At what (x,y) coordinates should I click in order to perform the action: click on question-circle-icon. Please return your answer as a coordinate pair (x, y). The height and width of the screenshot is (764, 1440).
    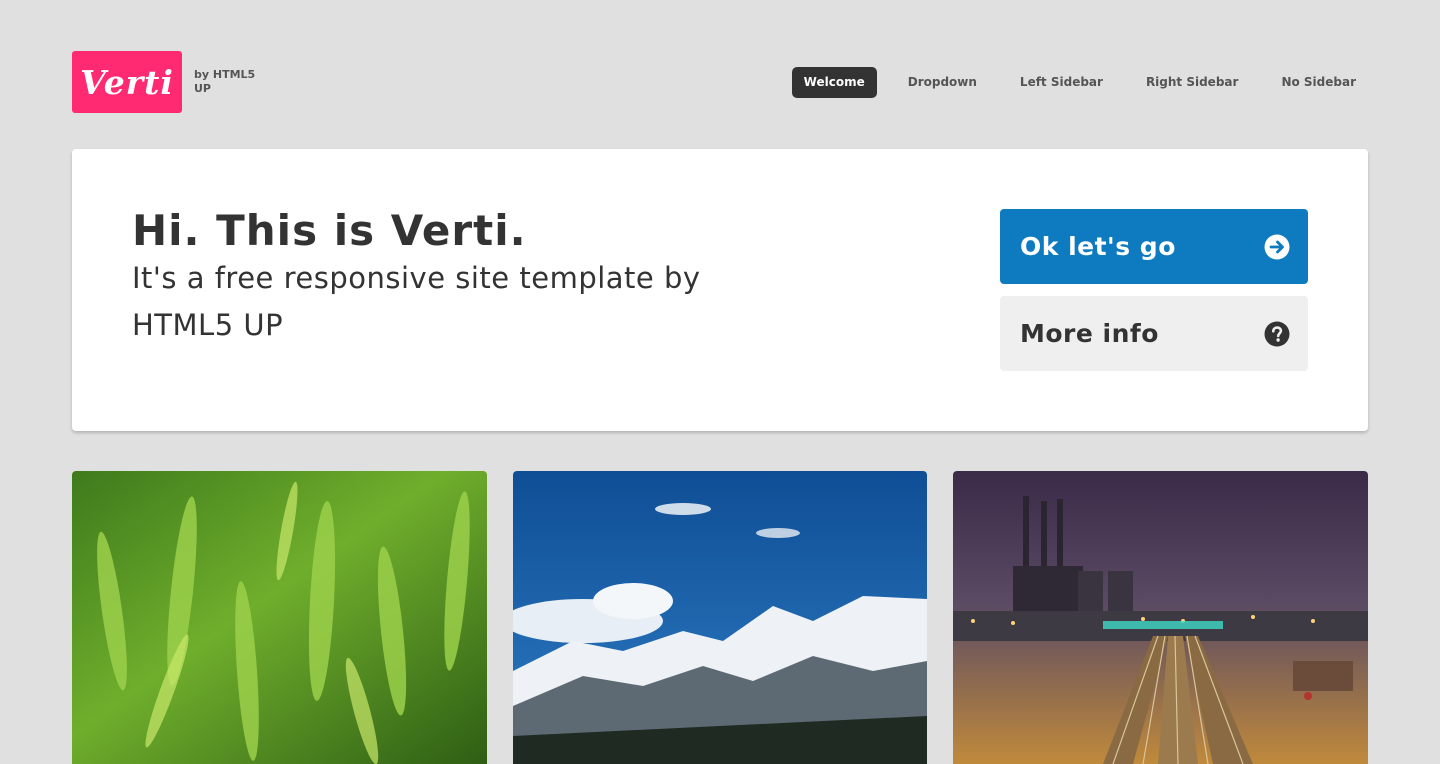
    Looking at the image, I should click on (1277, 333).